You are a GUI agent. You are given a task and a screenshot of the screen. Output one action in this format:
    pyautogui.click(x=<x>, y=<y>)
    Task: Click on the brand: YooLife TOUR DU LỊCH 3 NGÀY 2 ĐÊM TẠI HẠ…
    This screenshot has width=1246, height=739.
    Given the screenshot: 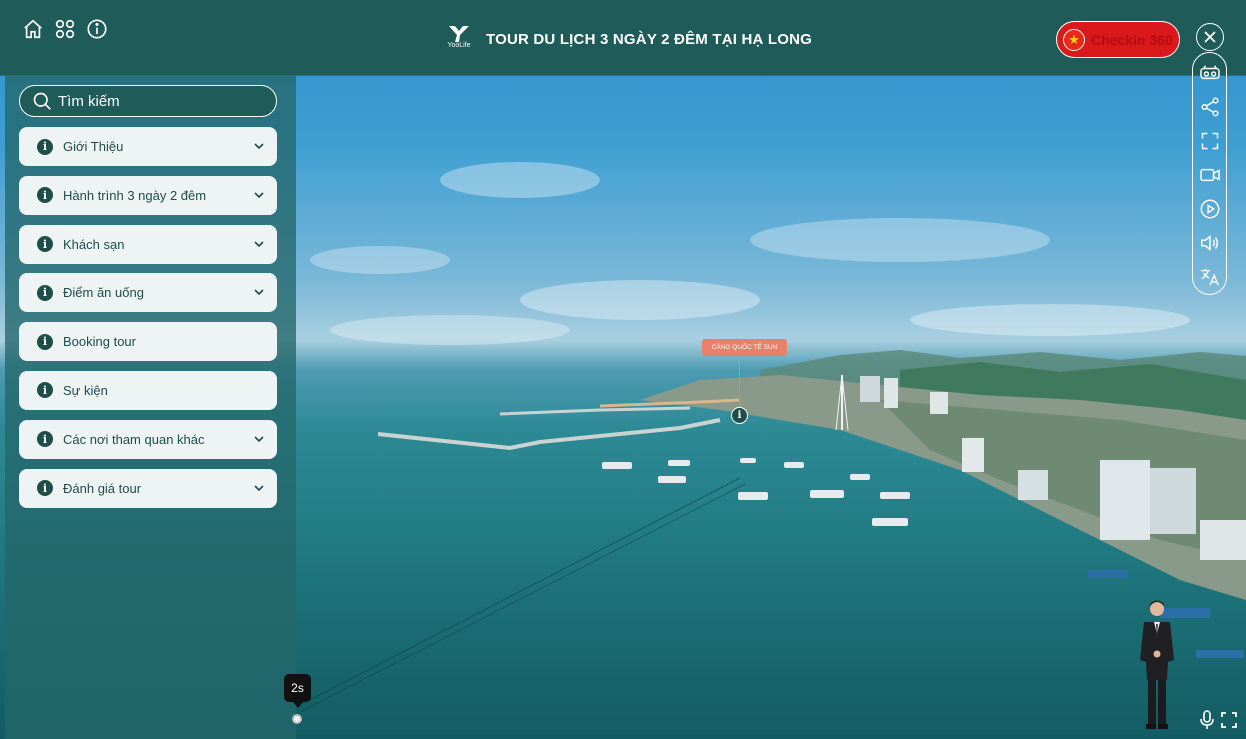 What is the action you would take?
    pyautogui.click(x=628, y=39)
    